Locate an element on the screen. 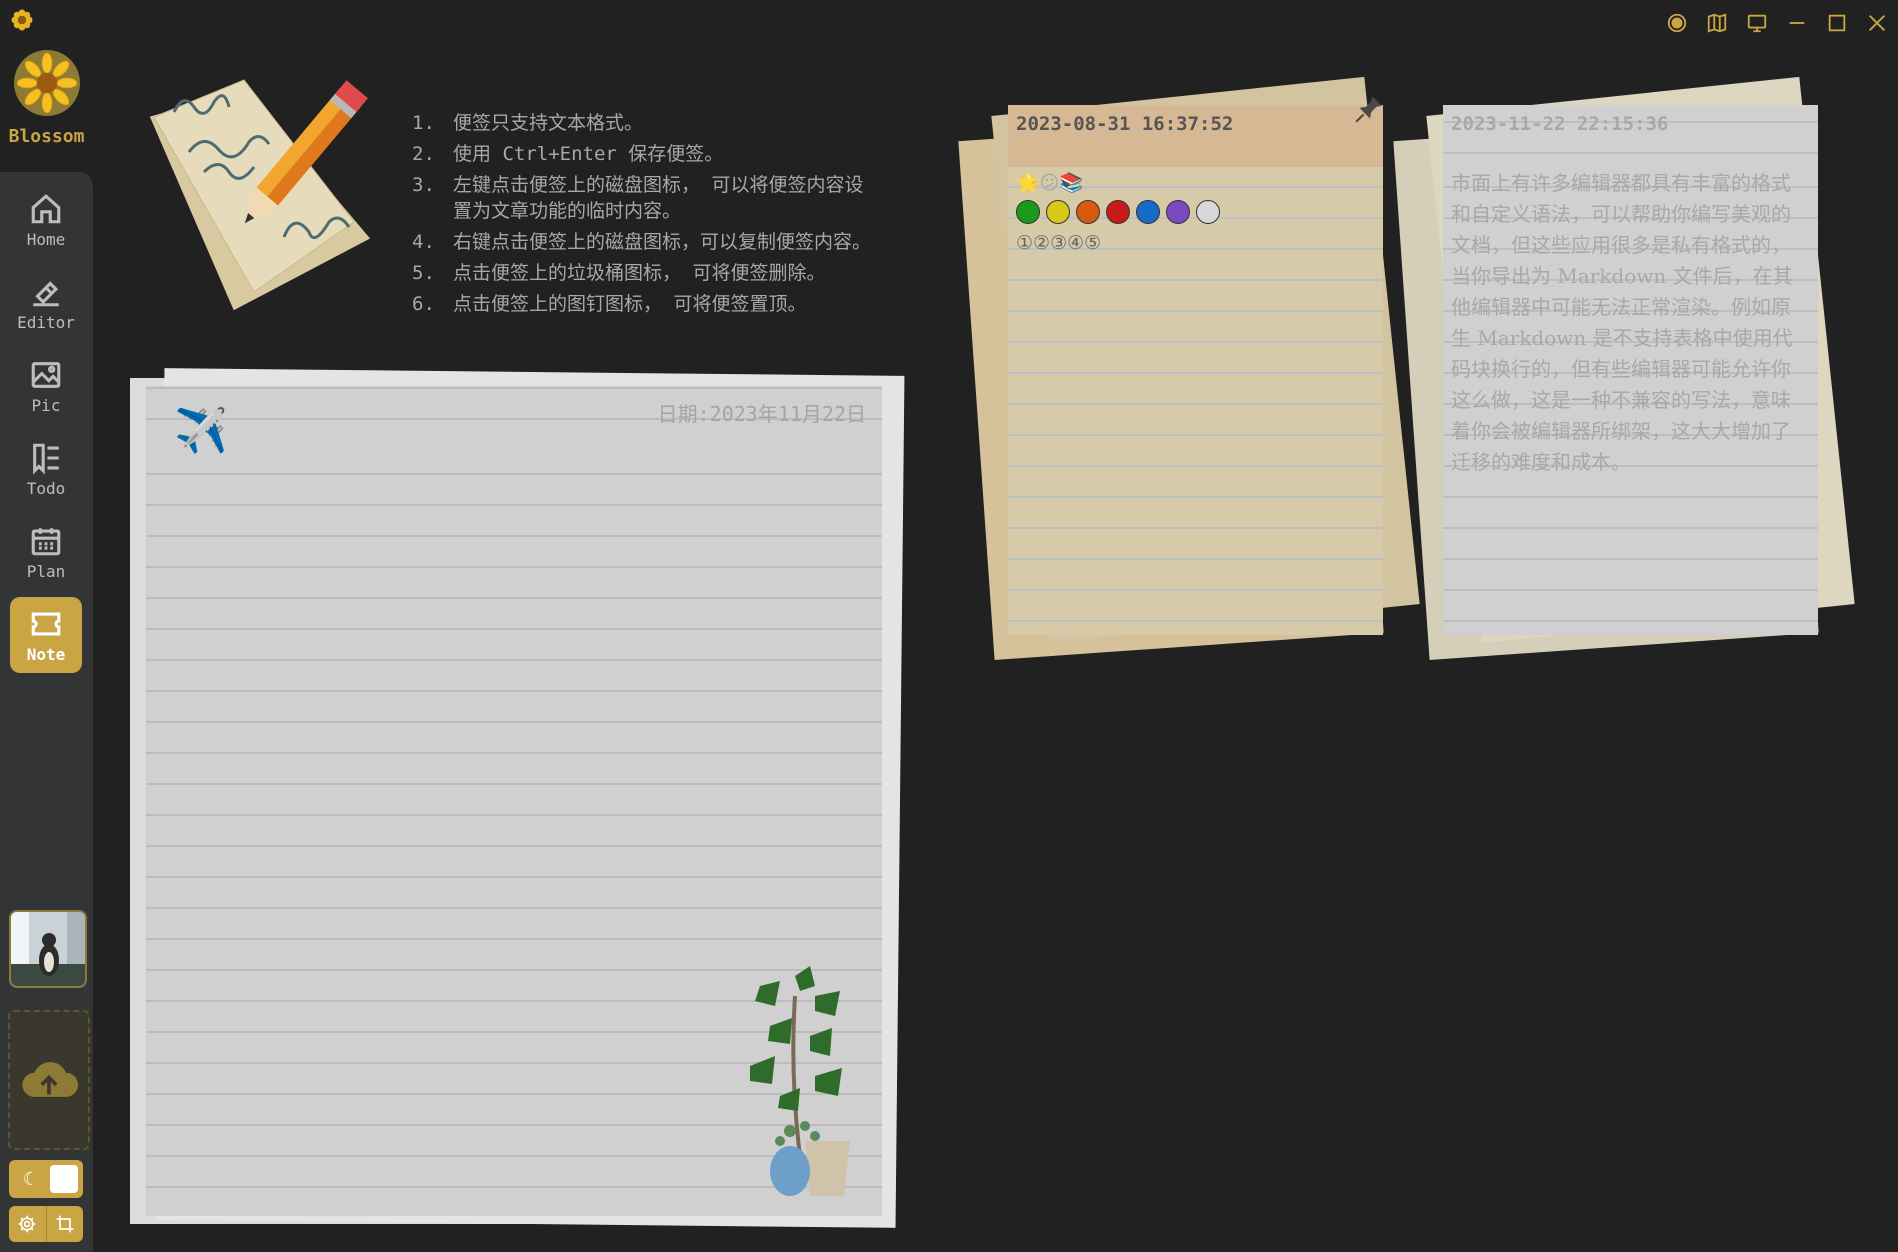 This screenshot has width=1898, height=1252. home-icon is located at coordinates (46, 208).